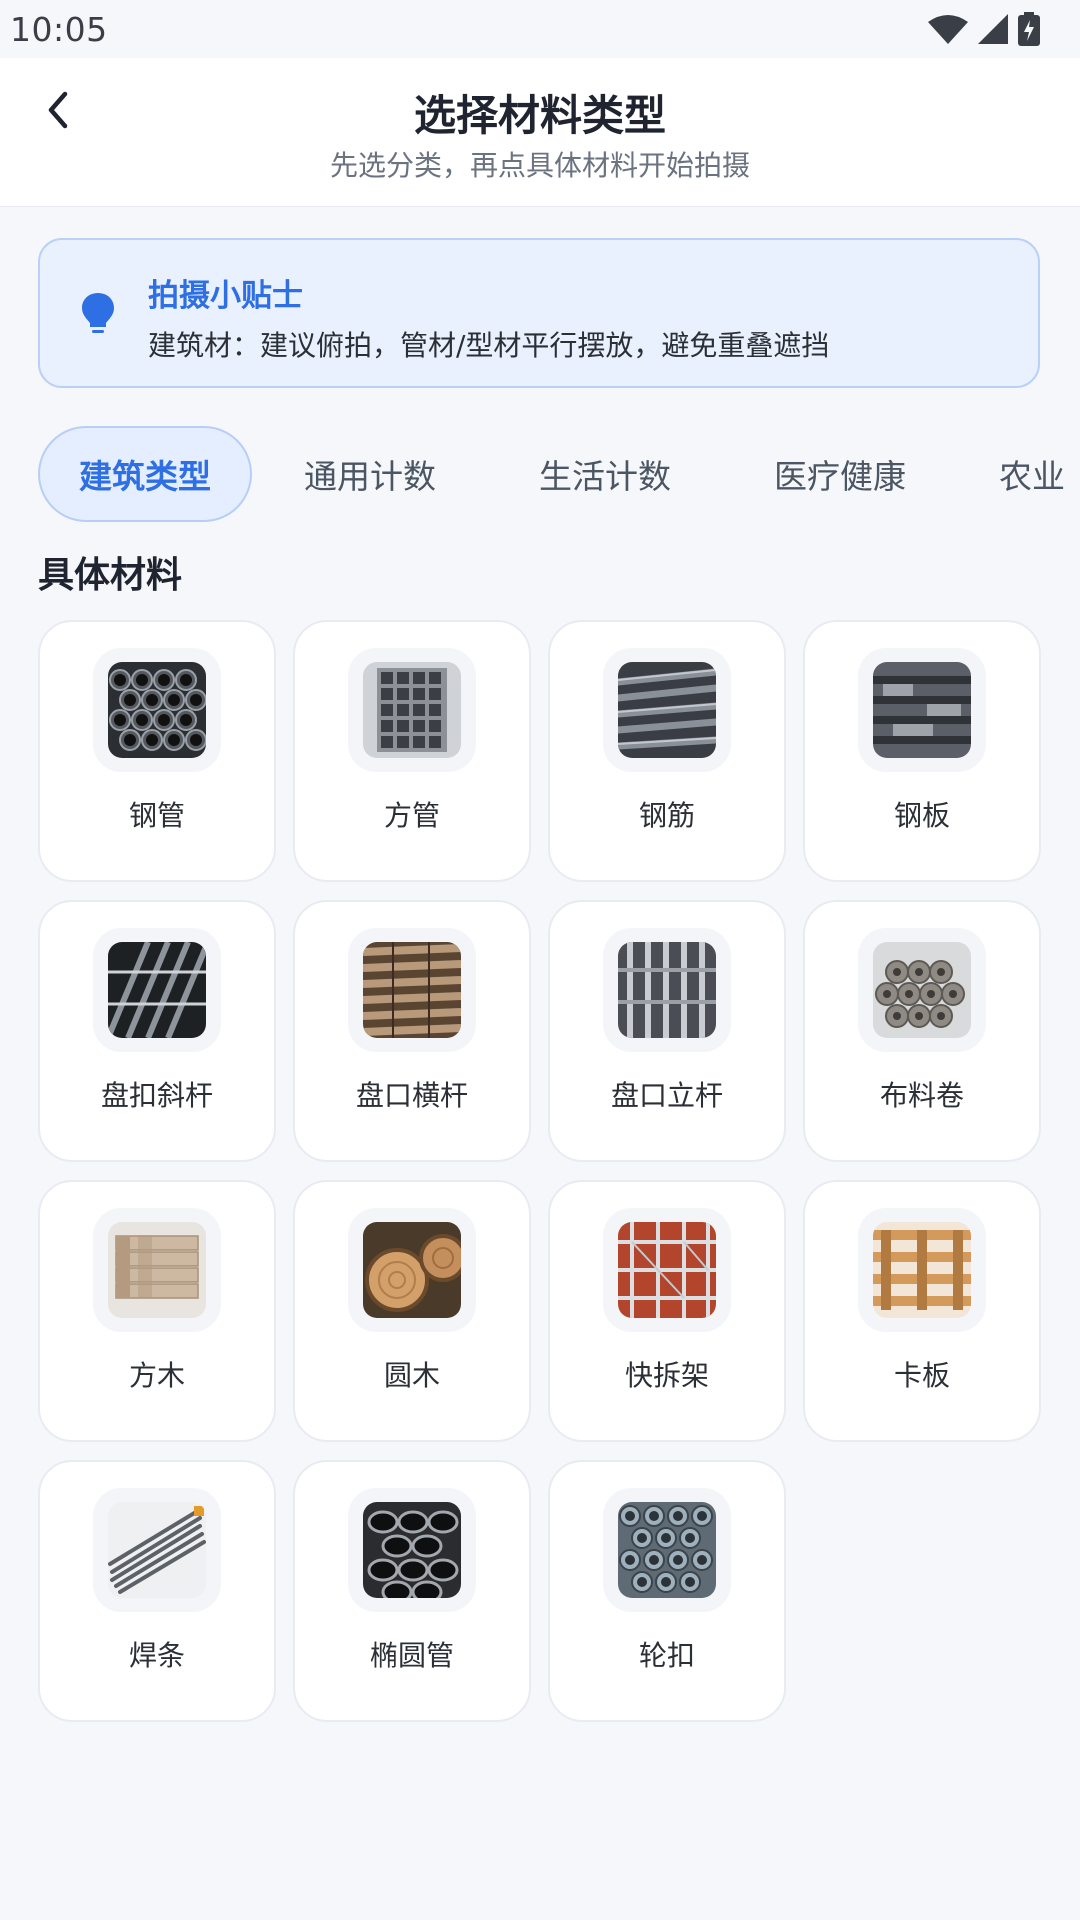 This screenshot has height=1920, width=1080. I want to click on welding-rod-photo-icon, so click(157, 1550).